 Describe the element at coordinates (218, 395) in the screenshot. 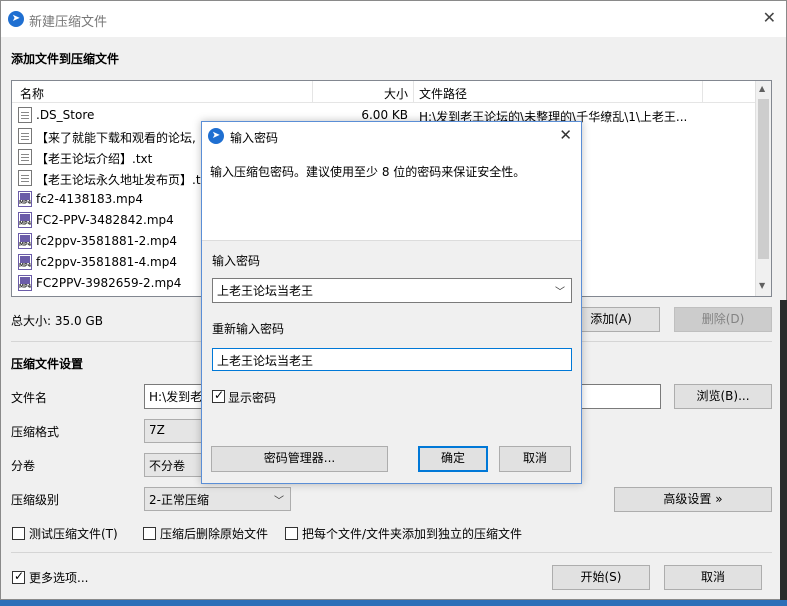

I see `show-password-checkbox` at that location.